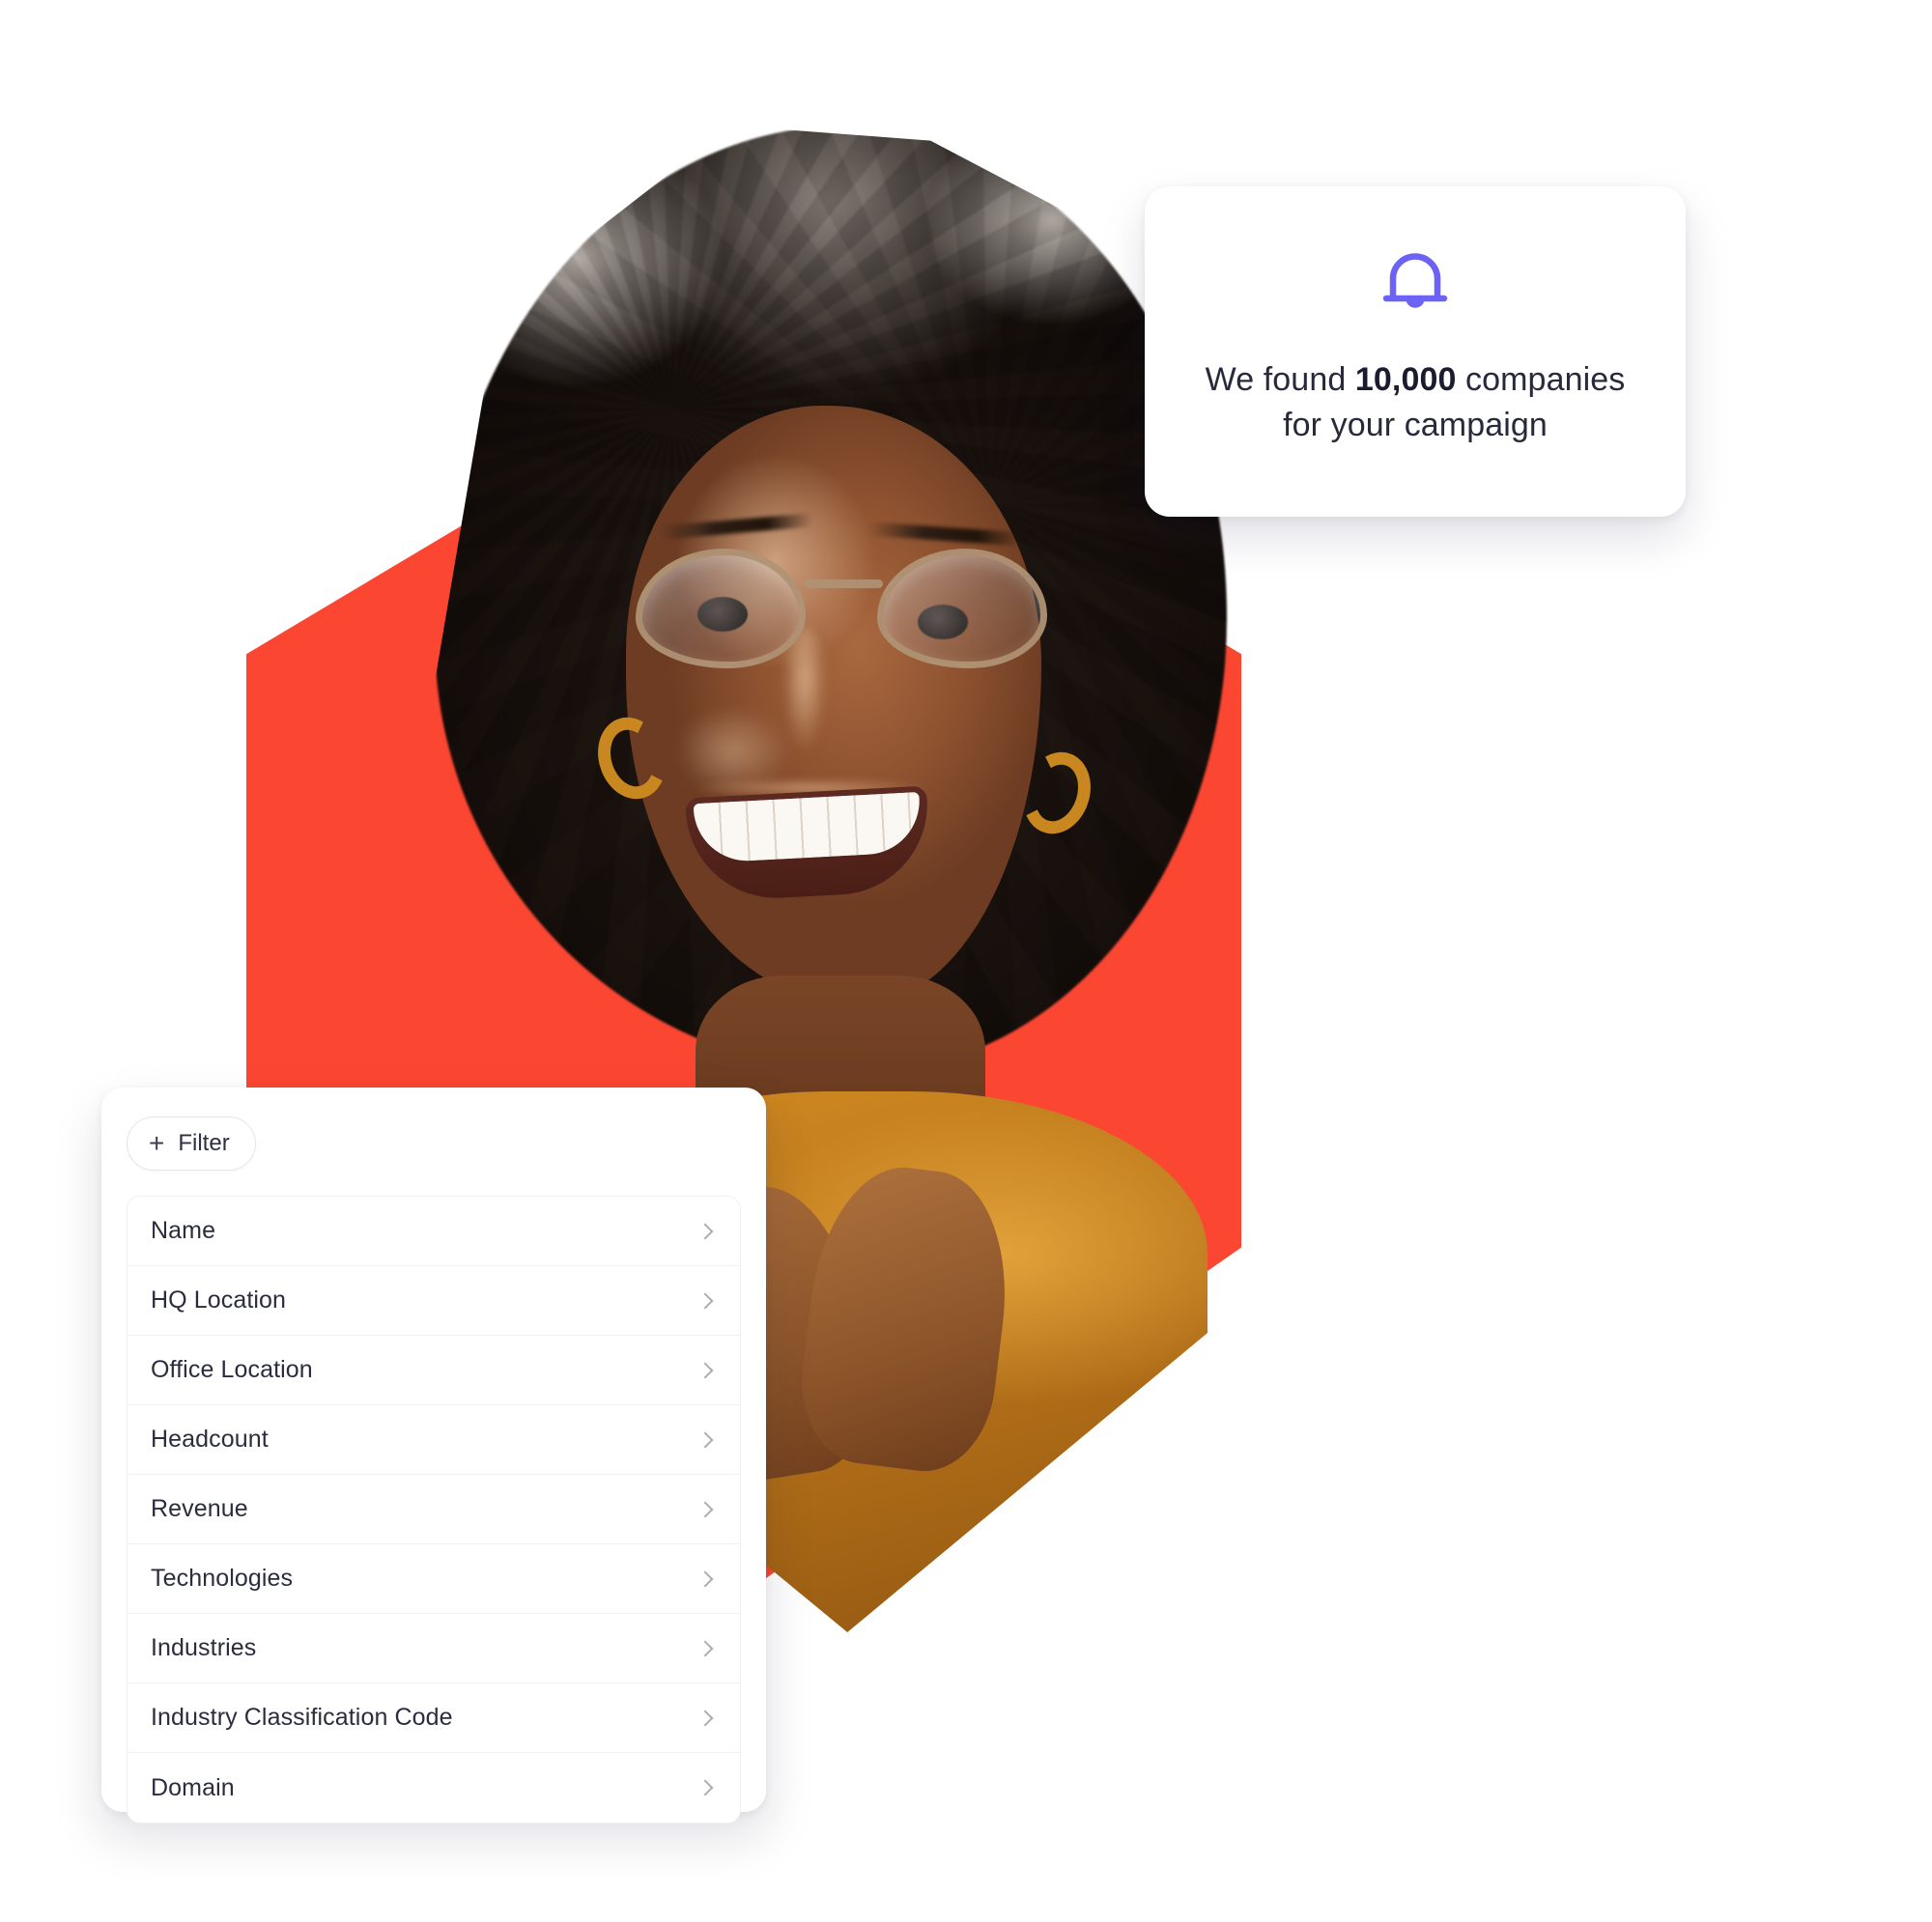 The height and width of the screenshot is (1922, 1932). What do you see at coordinates (434, 1440) in the screenshot?
I see `filter-row-headcount: Headcount` at bounding box center [434, 1440].